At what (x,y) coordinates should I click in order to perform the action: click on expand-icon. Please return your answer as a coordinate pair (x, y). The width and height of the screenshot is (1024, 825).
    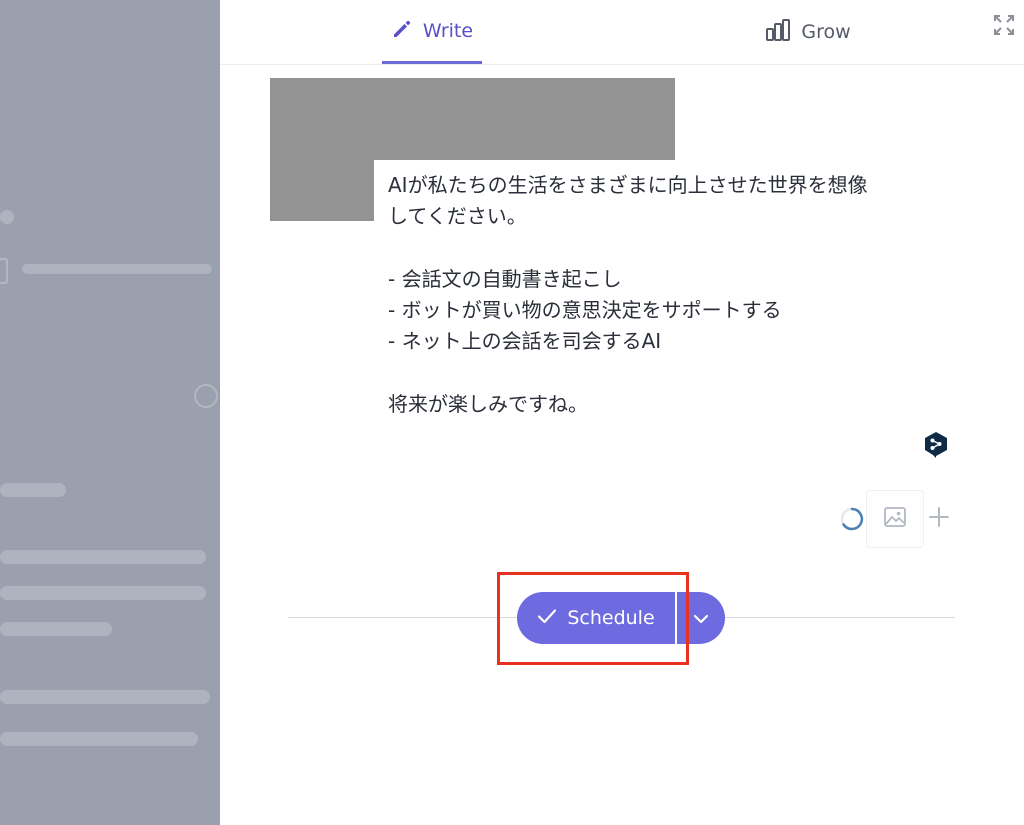
    Looking at the image, I should click on (1004, 25).